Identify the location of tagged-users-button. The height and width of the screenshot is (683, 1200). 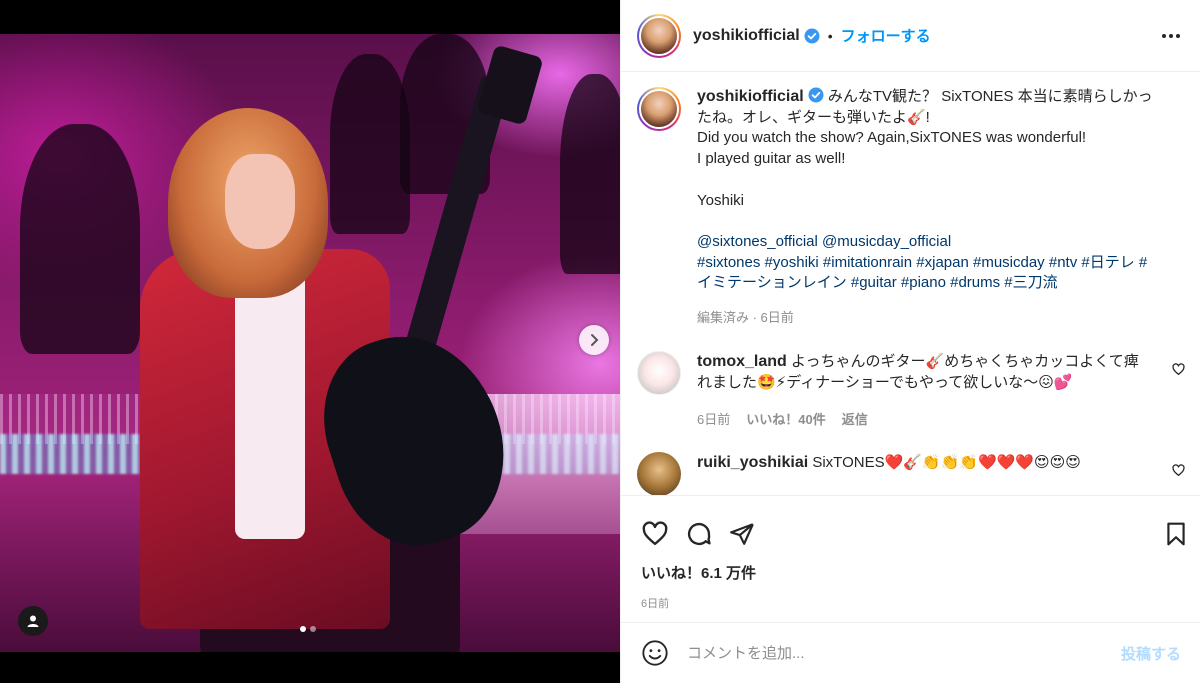
(33, 621).